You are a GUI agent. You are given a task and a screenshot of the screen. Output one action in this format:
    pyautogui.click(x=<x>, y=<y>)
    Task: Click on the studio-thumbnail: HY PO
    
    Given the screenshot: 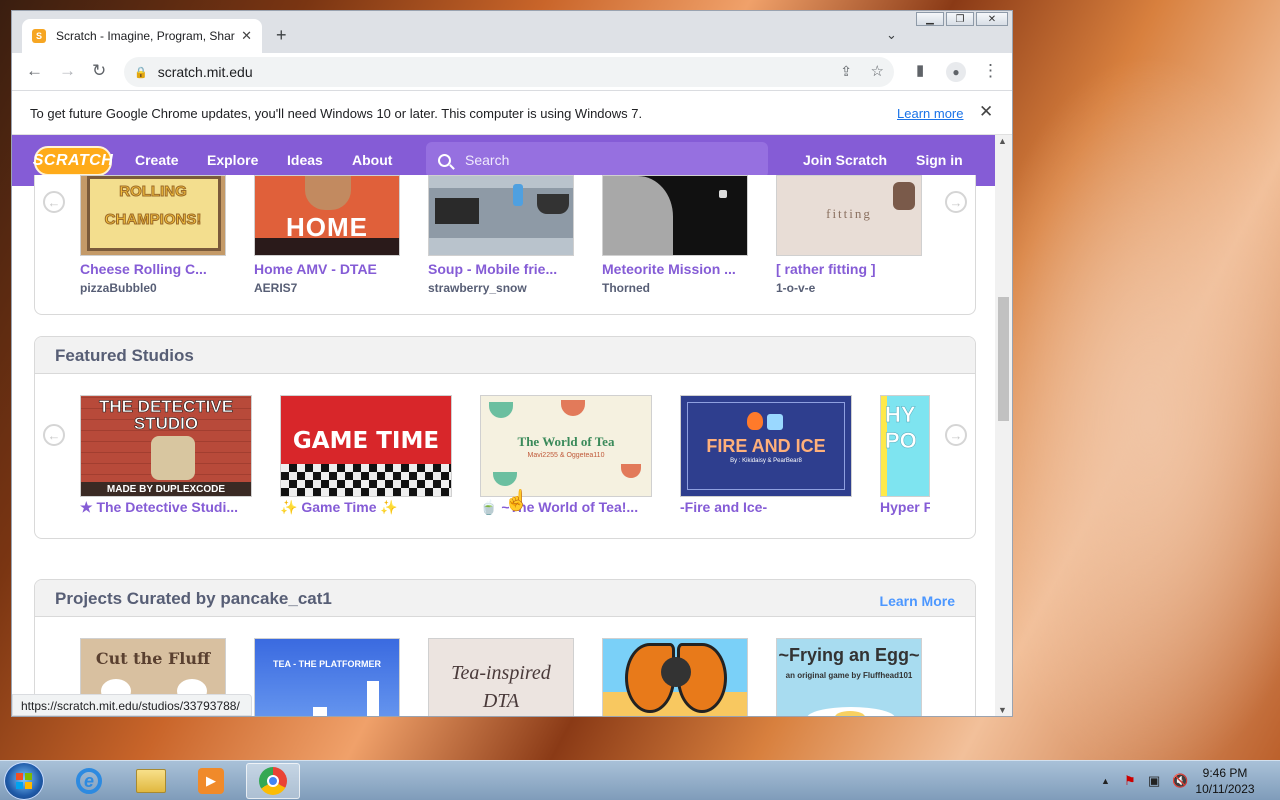 What is the action you would take?
    pyautogui.click(x=905, y=446)
    